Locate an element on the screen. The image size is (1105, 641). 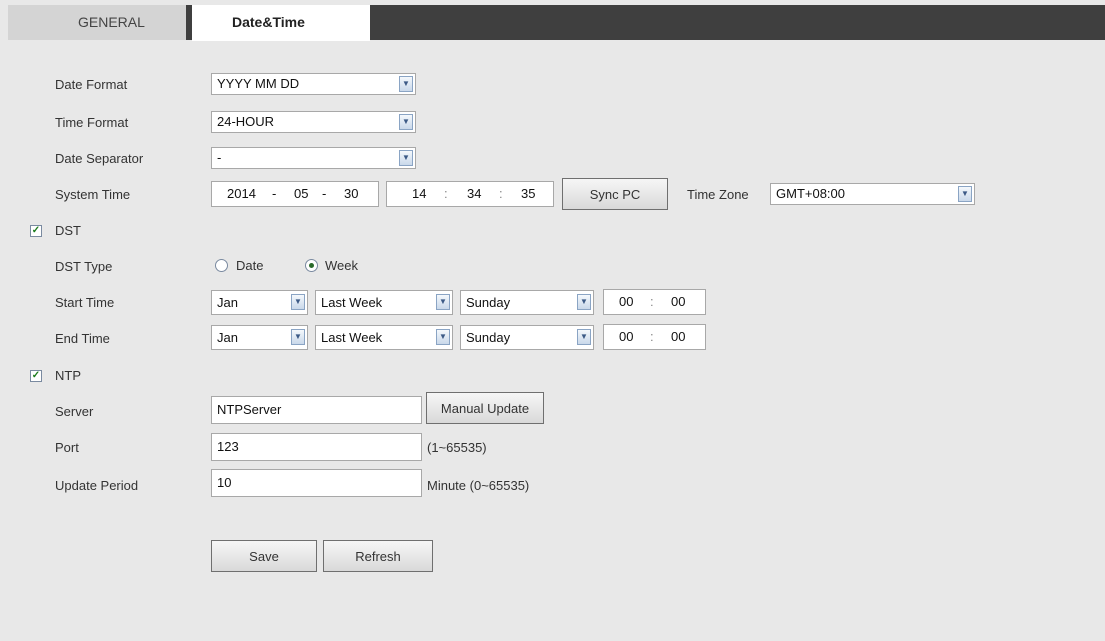
system-date-input: 2014 - 05 - 30 is located at coordinates (295, 194).